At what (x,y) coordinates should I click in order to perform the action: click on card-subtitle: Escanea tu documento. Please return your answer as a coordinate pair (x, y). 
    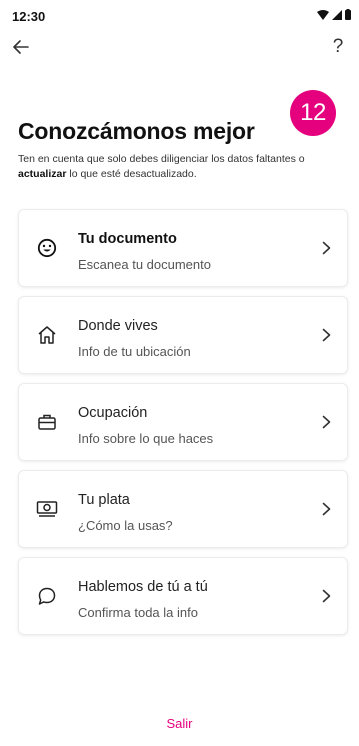
    Looking at the image, I should click on (144, 264).